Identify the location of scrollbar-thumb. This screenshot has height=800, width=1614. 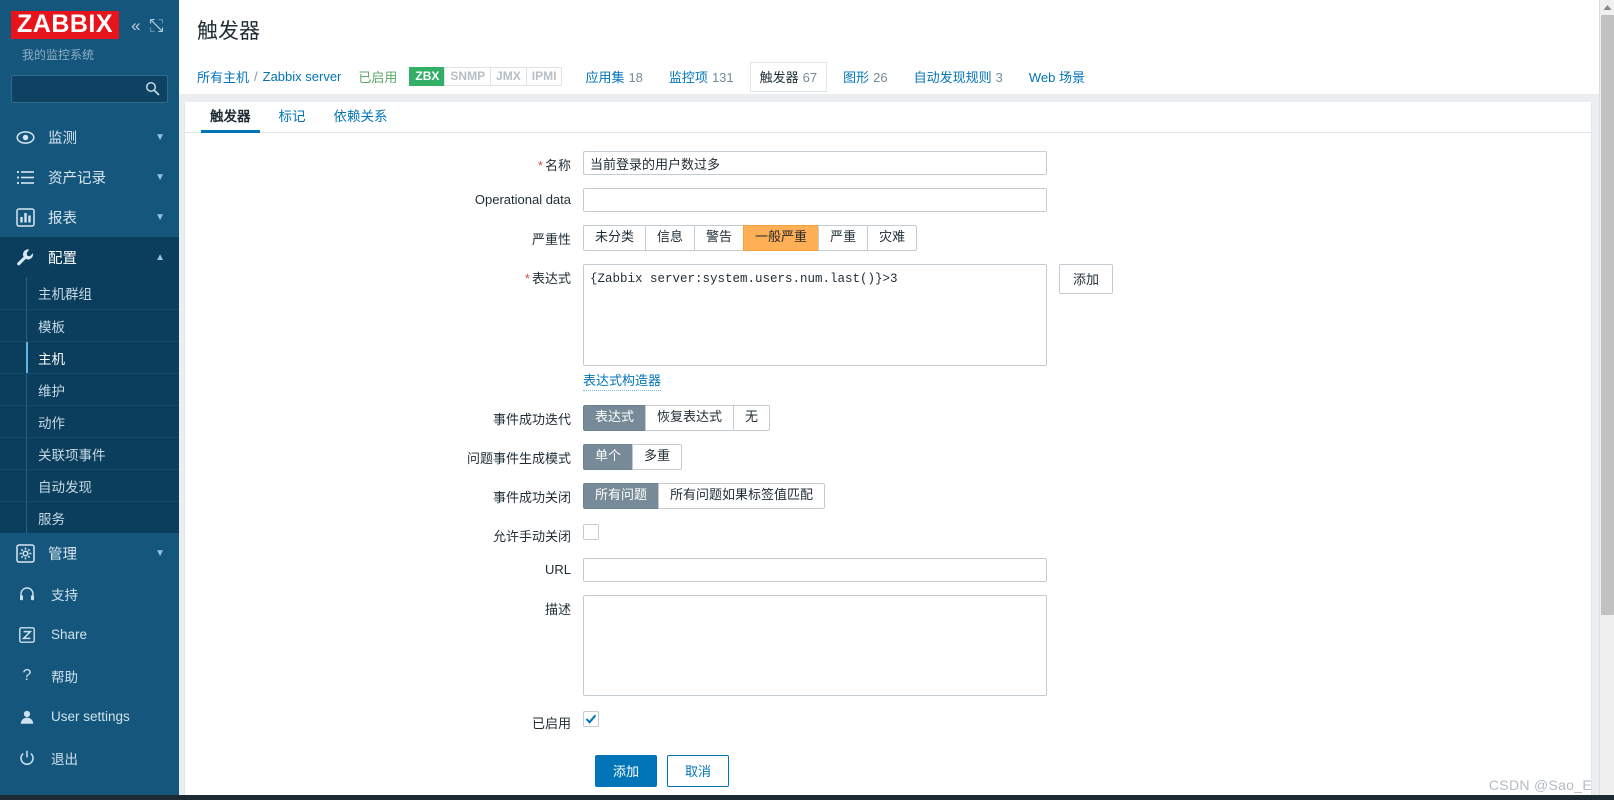
(1607, 315).